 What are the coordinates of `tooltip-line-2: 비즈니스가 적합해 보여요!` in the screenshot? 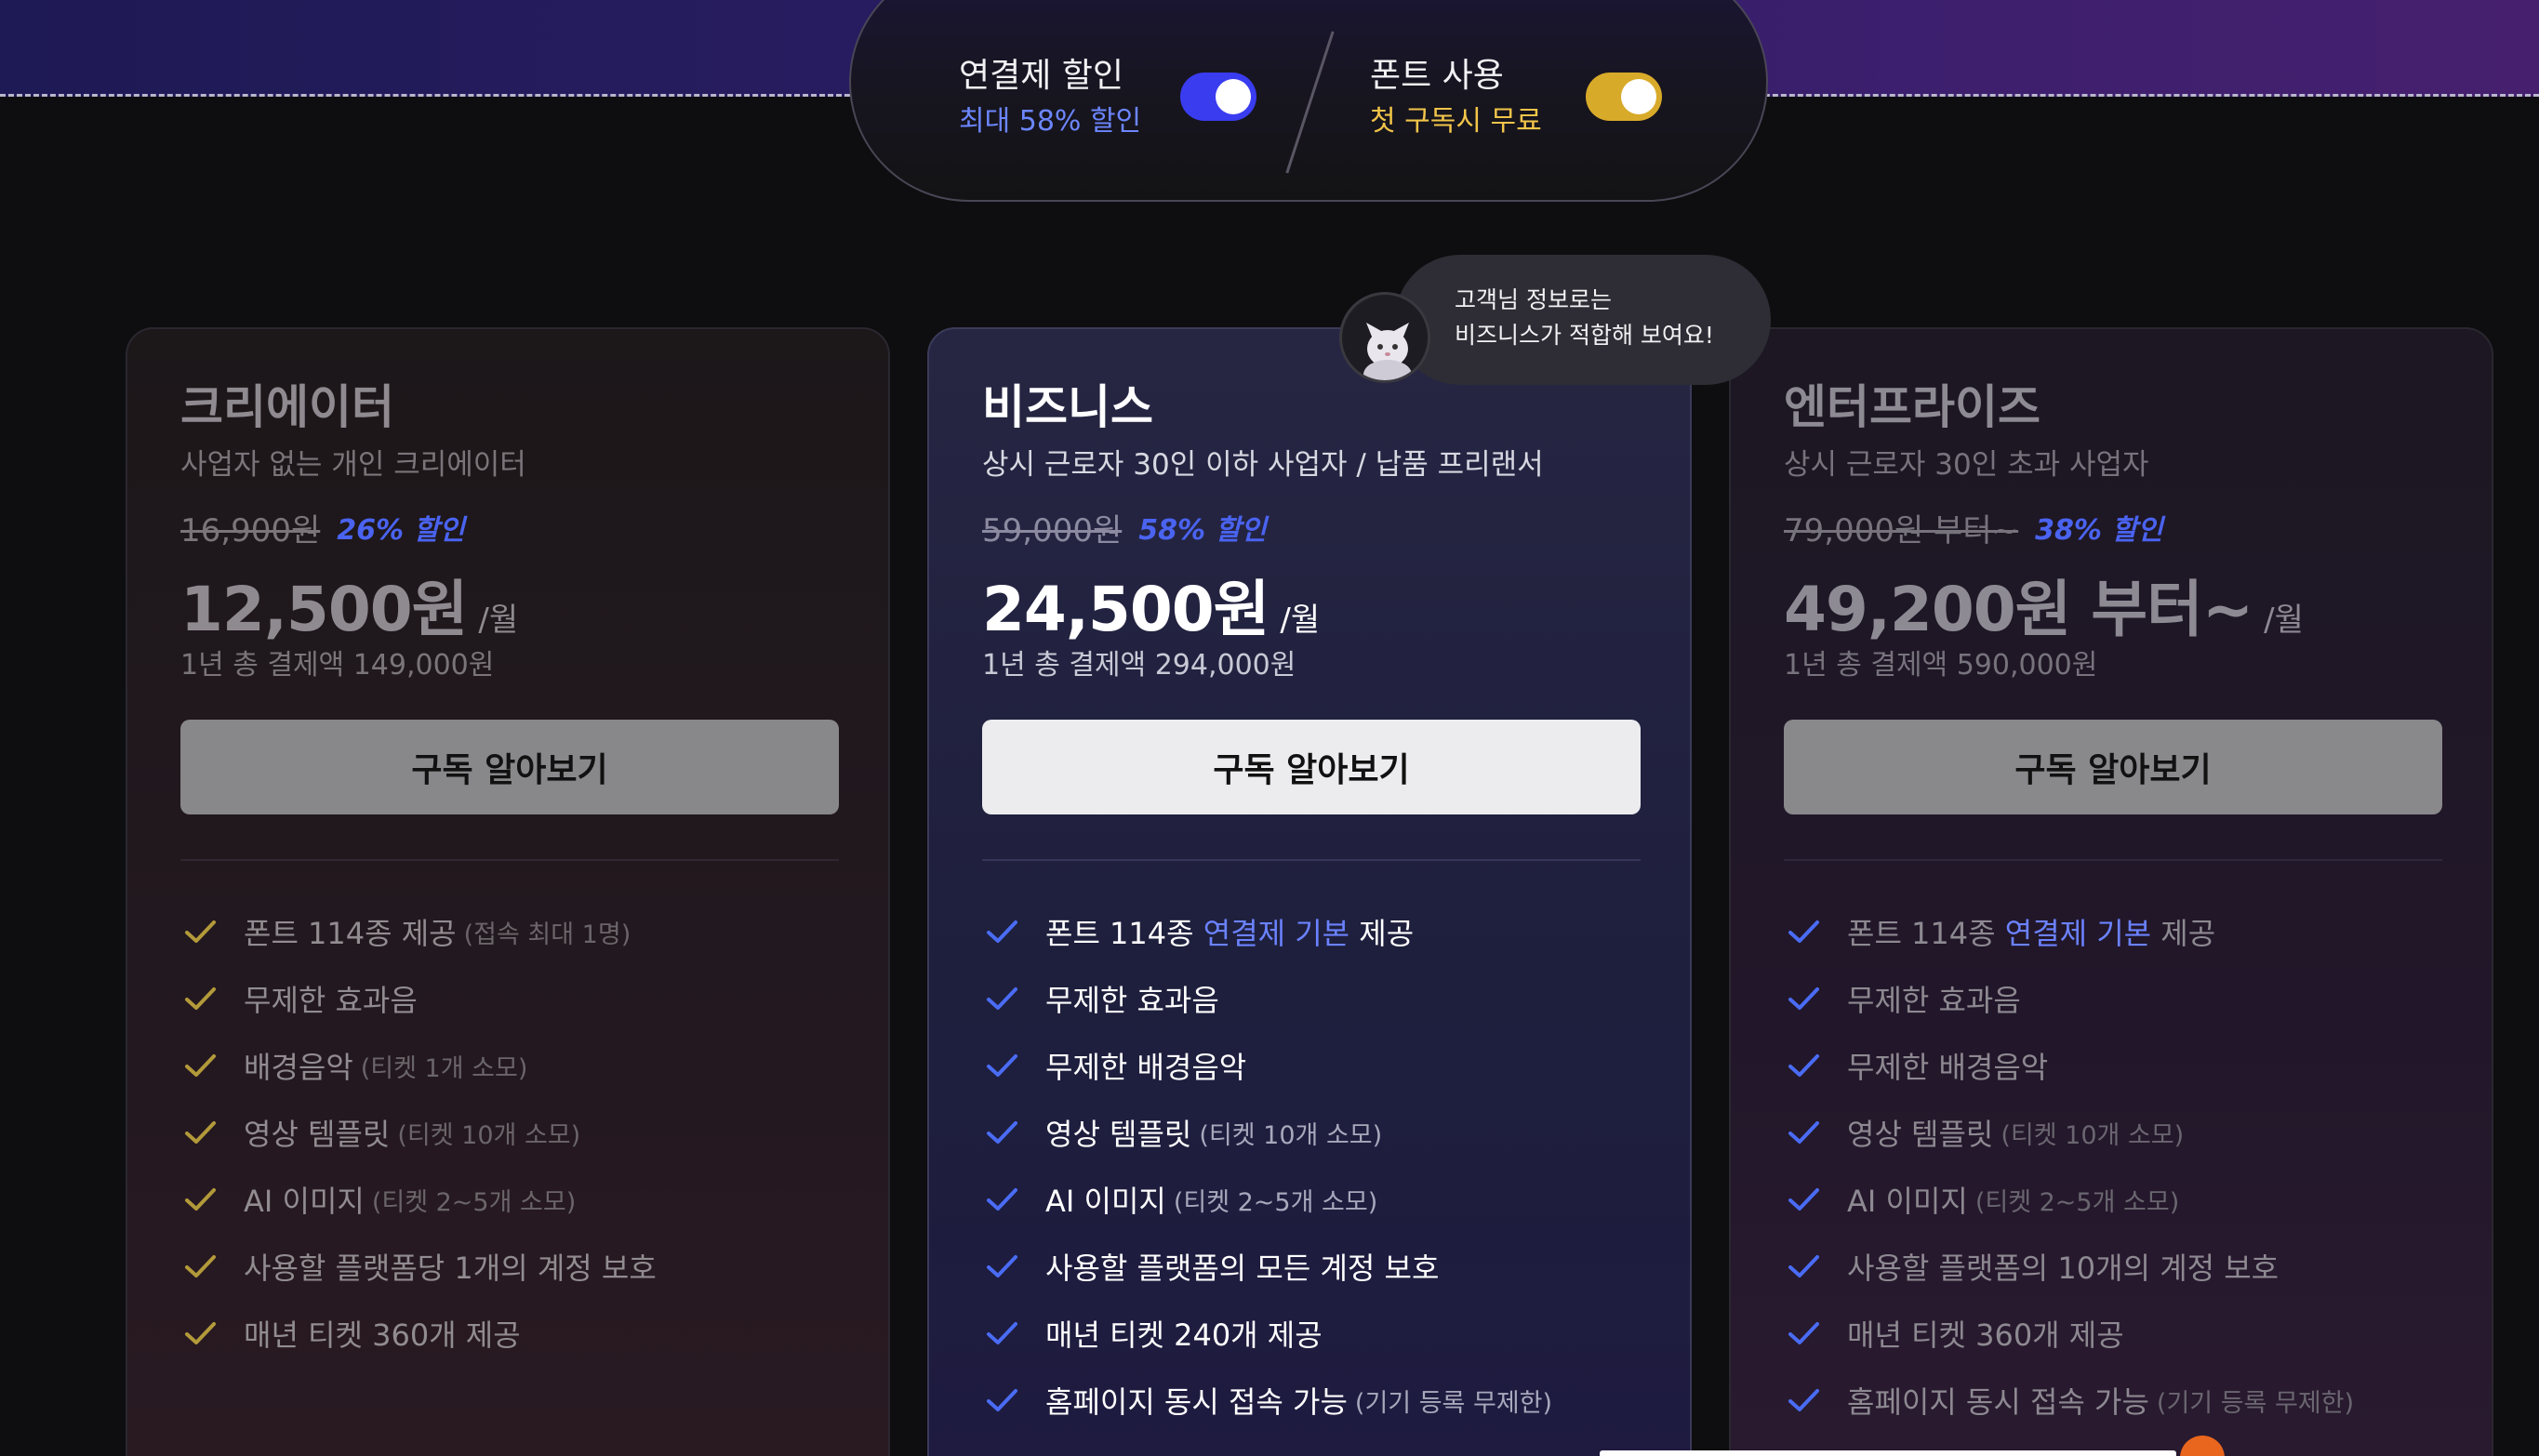 It's located at (1584, 335).